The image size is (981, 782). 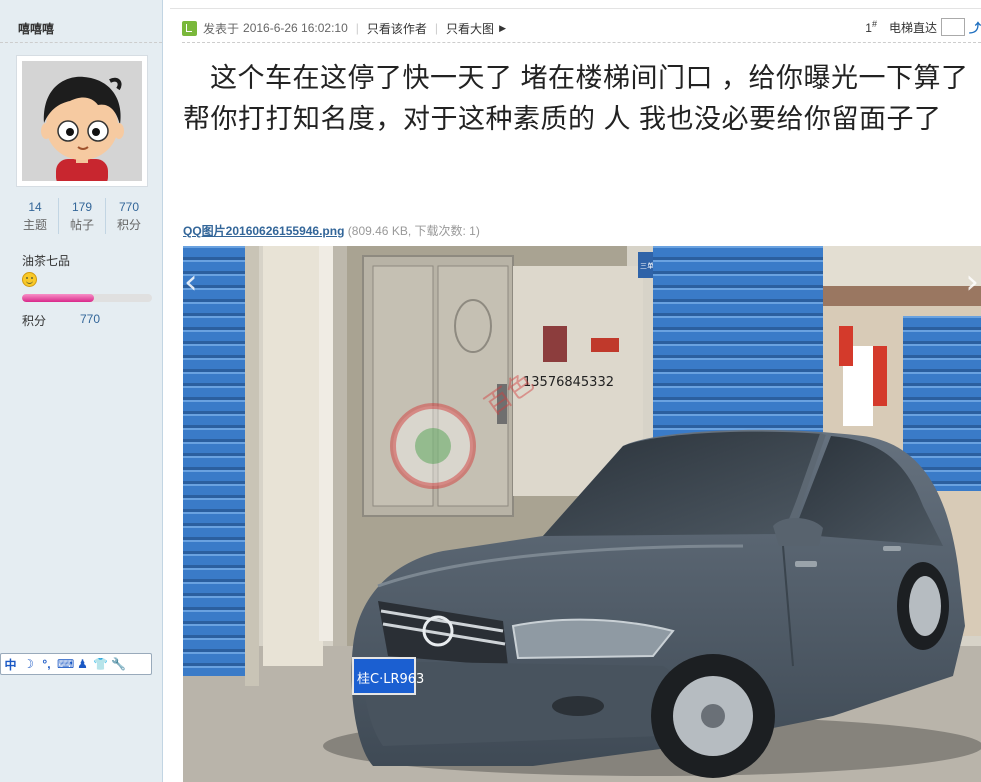 I want to click on keyboard-icon: ⌨, so click(x=65, y=664).